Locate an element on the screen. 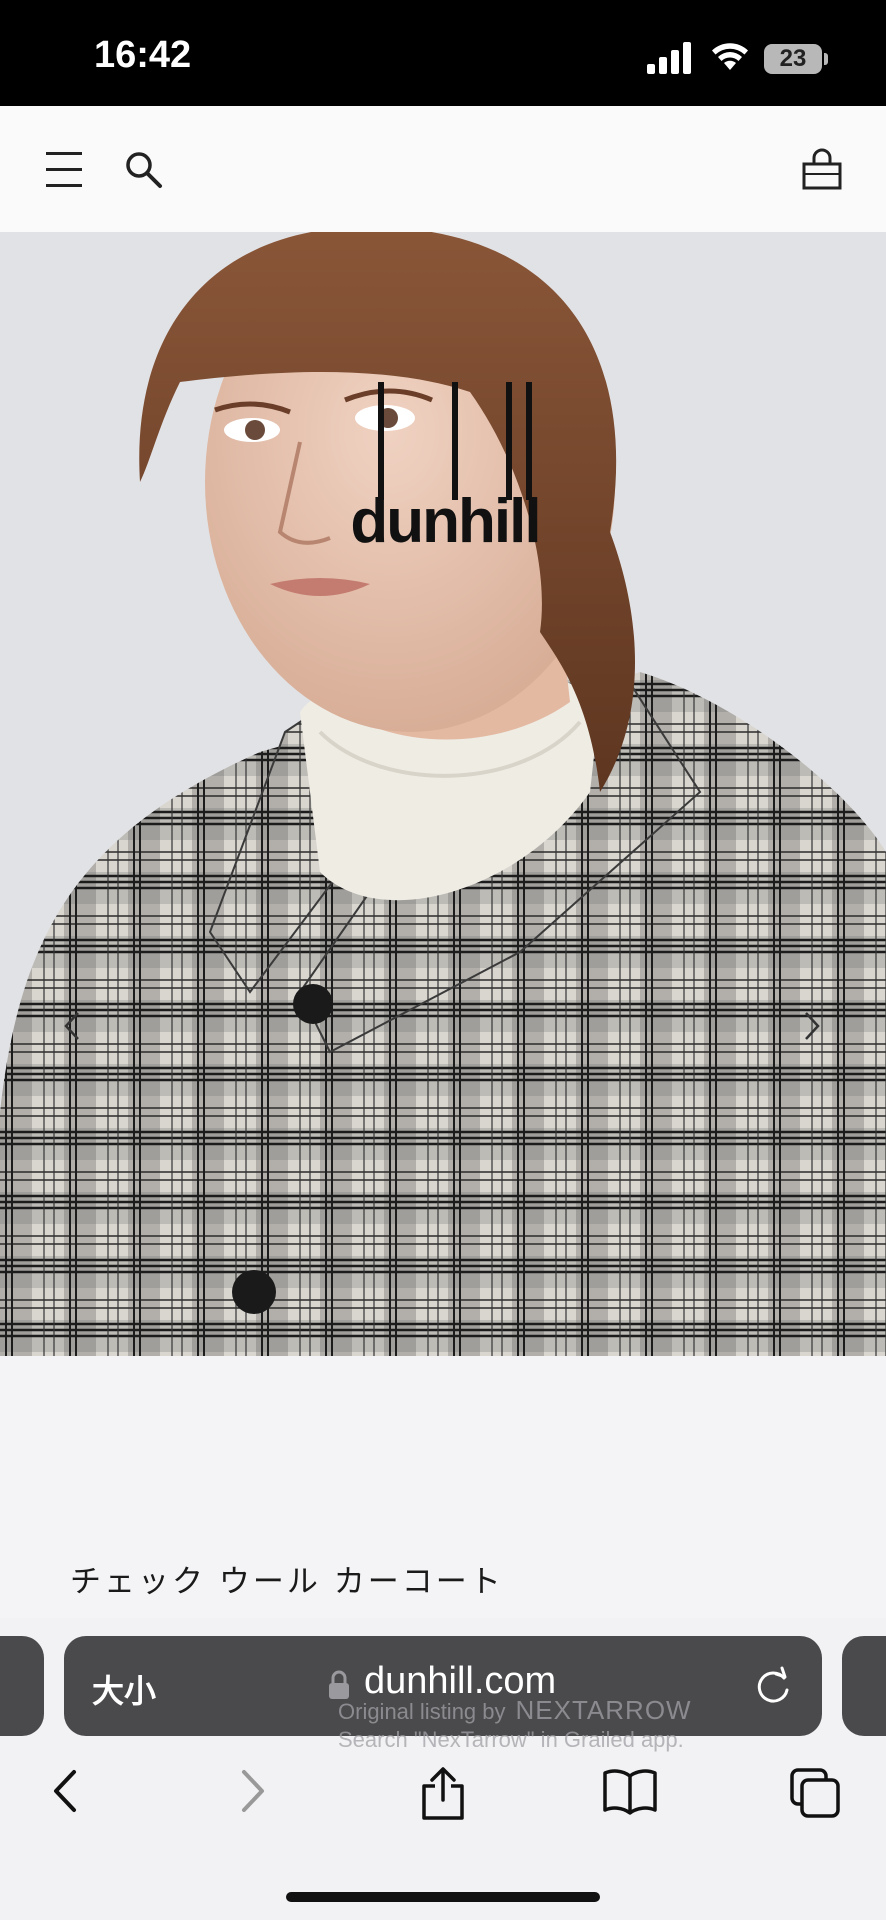 Image resolution: width=886 pixels, height=1920 pixels. home-indicator is located at coordinates (443, 1897).